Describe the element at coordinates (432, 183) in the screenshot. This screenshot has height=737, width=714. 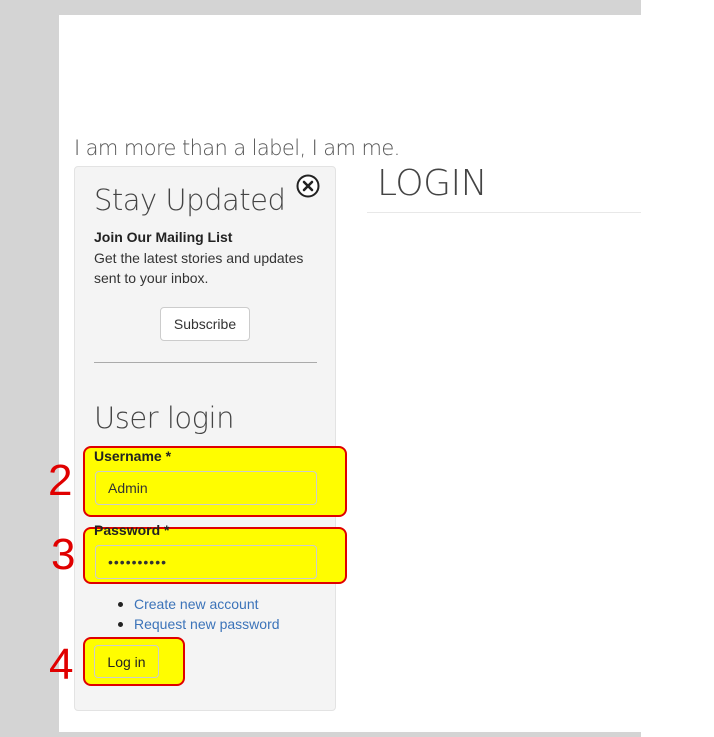
I see `page-title: LOGIN` at that location.